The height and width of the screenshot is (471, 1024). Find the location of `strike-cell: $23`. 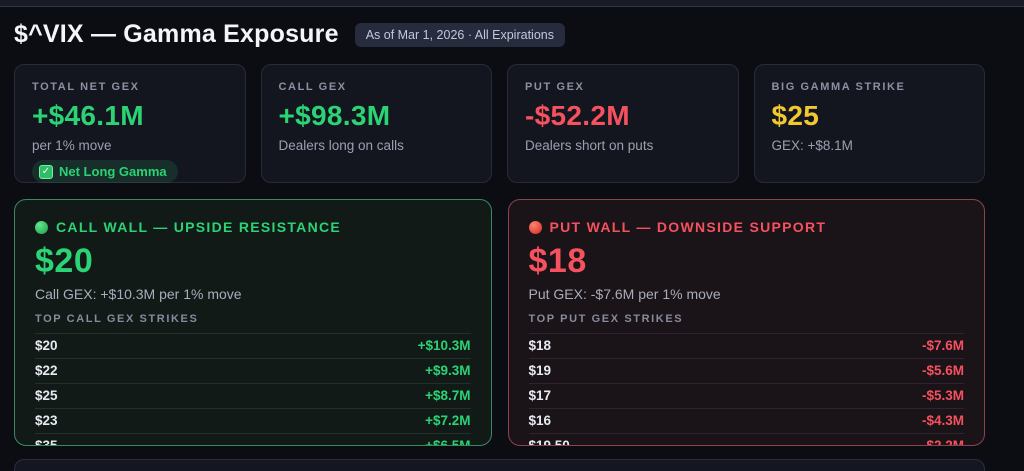

strike-cell: $23 is located at coordinates (46, 420).